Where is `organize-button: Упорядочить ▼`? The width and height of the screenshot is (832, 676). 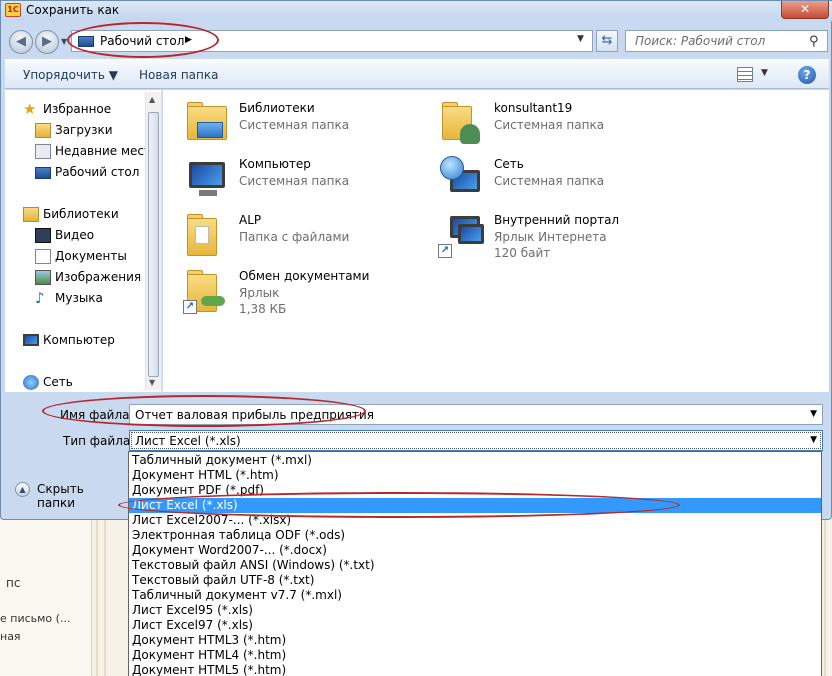 organize-button: Упорядочить ▼ is located at coordinates (70, 75).